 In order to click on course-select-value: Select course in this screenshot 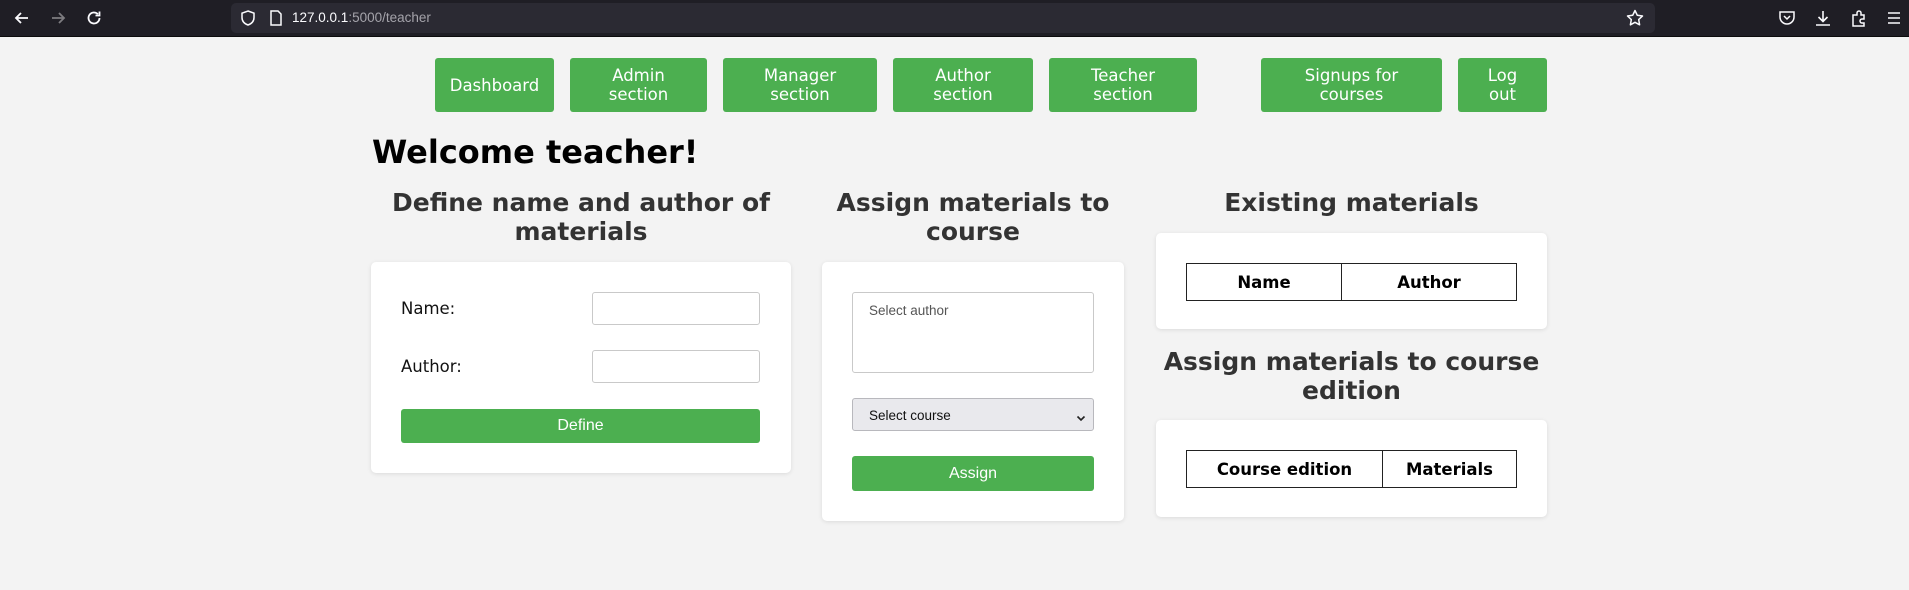, I will do `click(910, 415)`.